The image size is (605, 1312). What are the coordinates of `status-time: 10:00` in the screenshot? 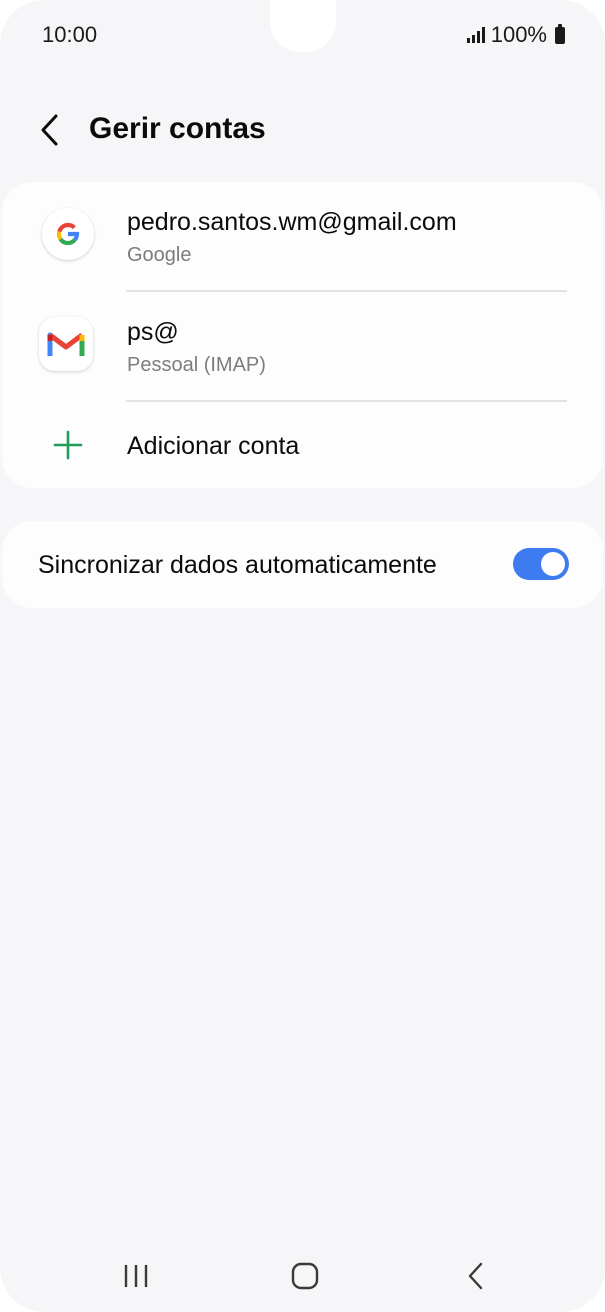 It's located at (70, 34).